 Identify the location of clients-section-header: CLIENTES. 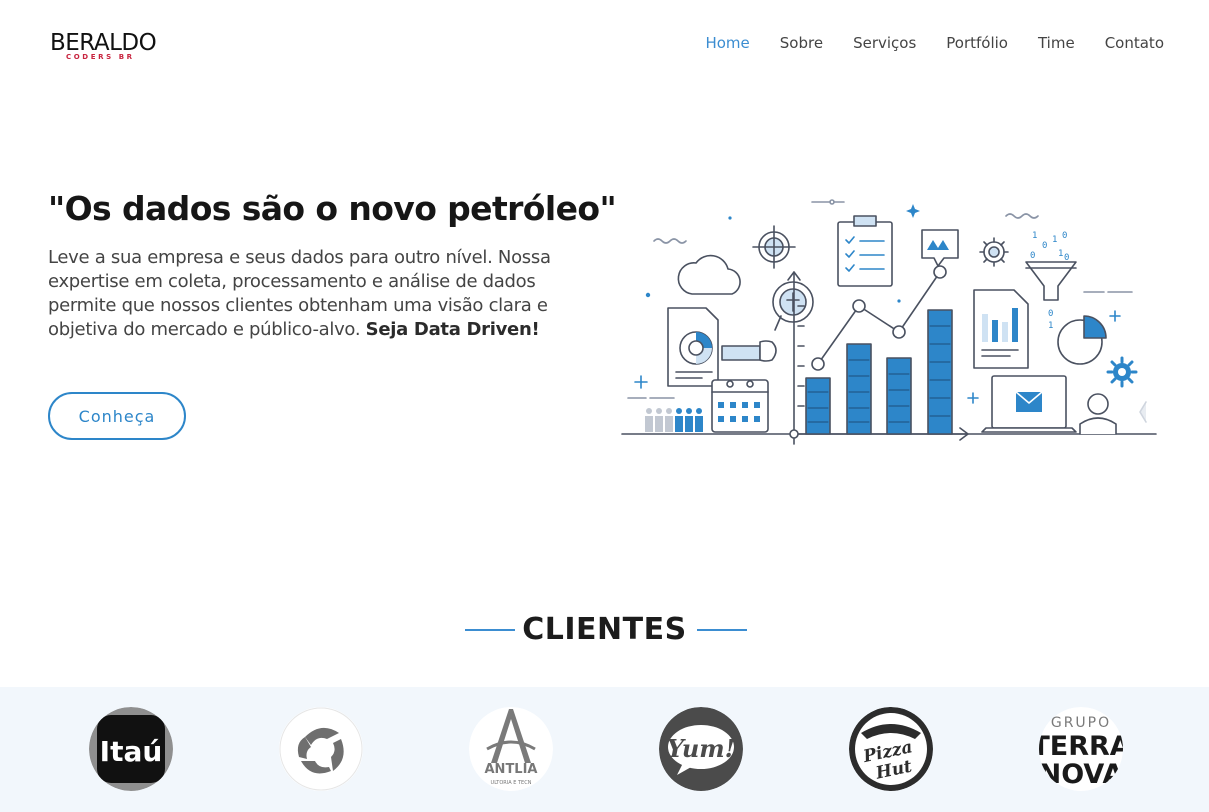
(604, 630).